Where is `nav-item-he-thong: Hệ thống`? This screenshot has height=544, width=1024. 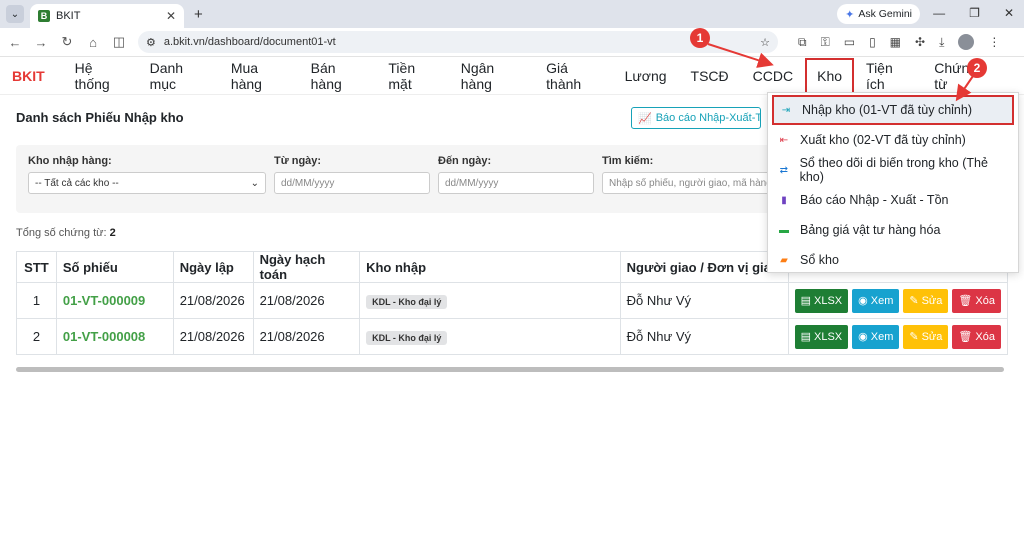 nav-item-he-thong: Hệ thống is located at coordinates (100, 76).